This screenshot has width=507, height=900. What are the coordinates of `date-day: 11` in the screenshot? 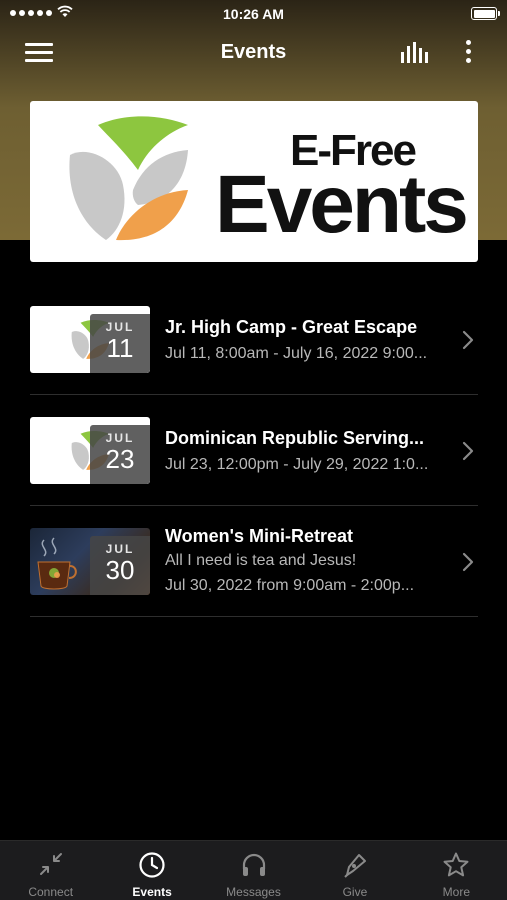 It's located at (120, 348).